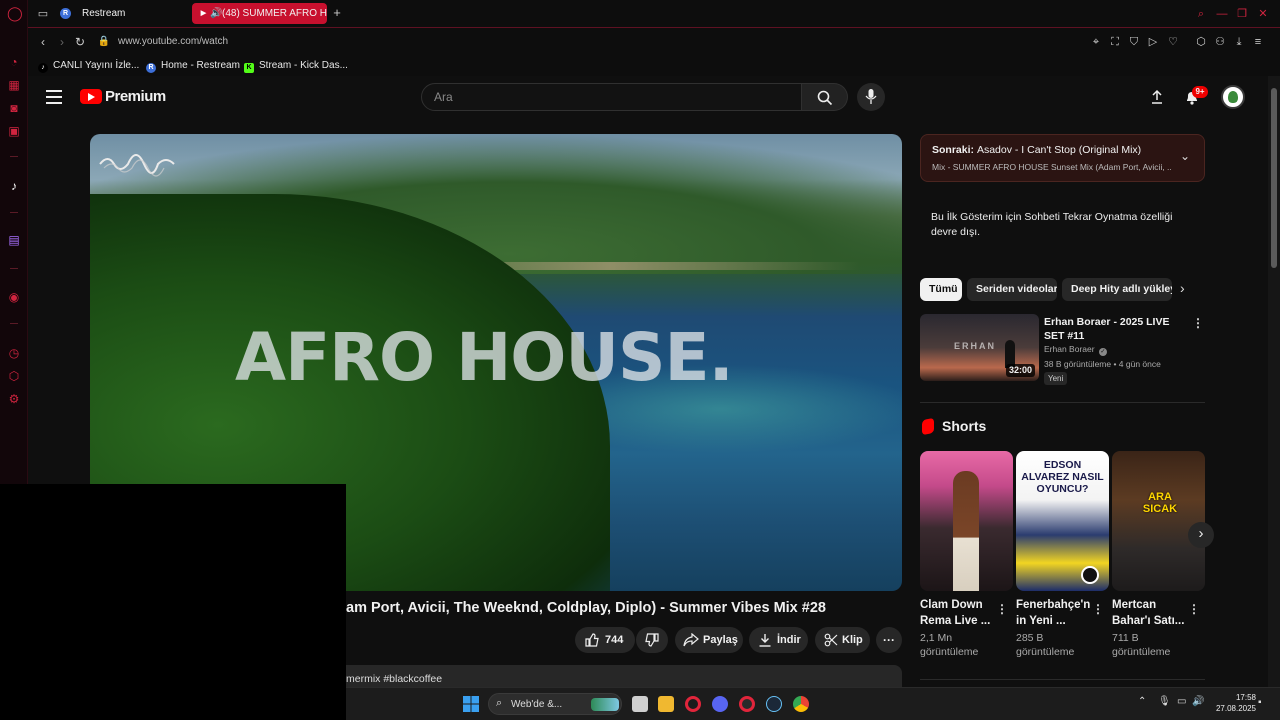 Image resolution: width=1280 pixels, height=720 pixels. What do you see at coordinates (1181, 701) in the screenshot?
I see `network-icon: ▭` at bounding box center [1181, 701].